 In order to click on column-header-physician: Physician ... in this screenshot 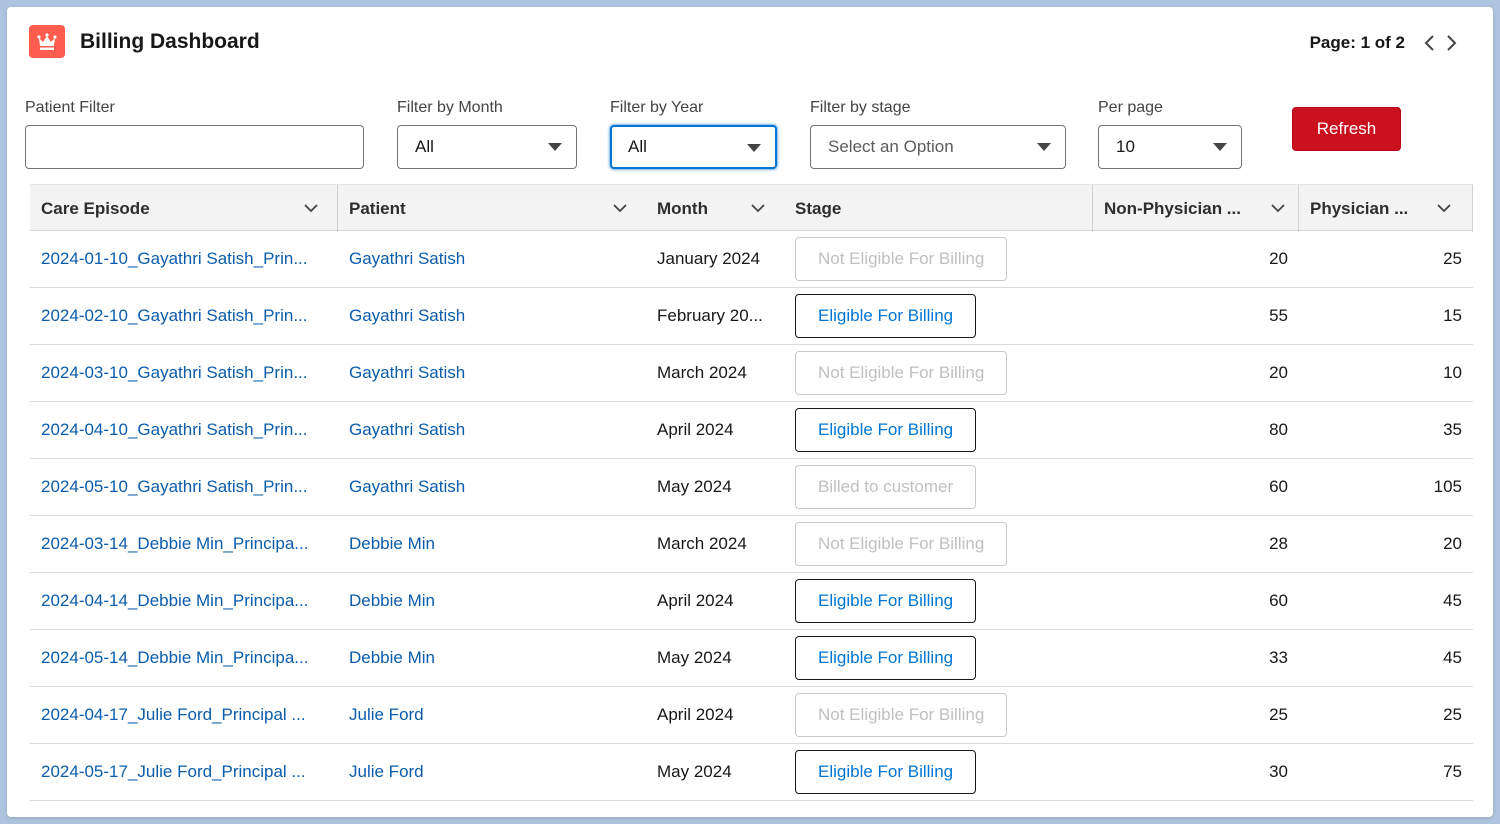, I will do `click(1386, 208)`.